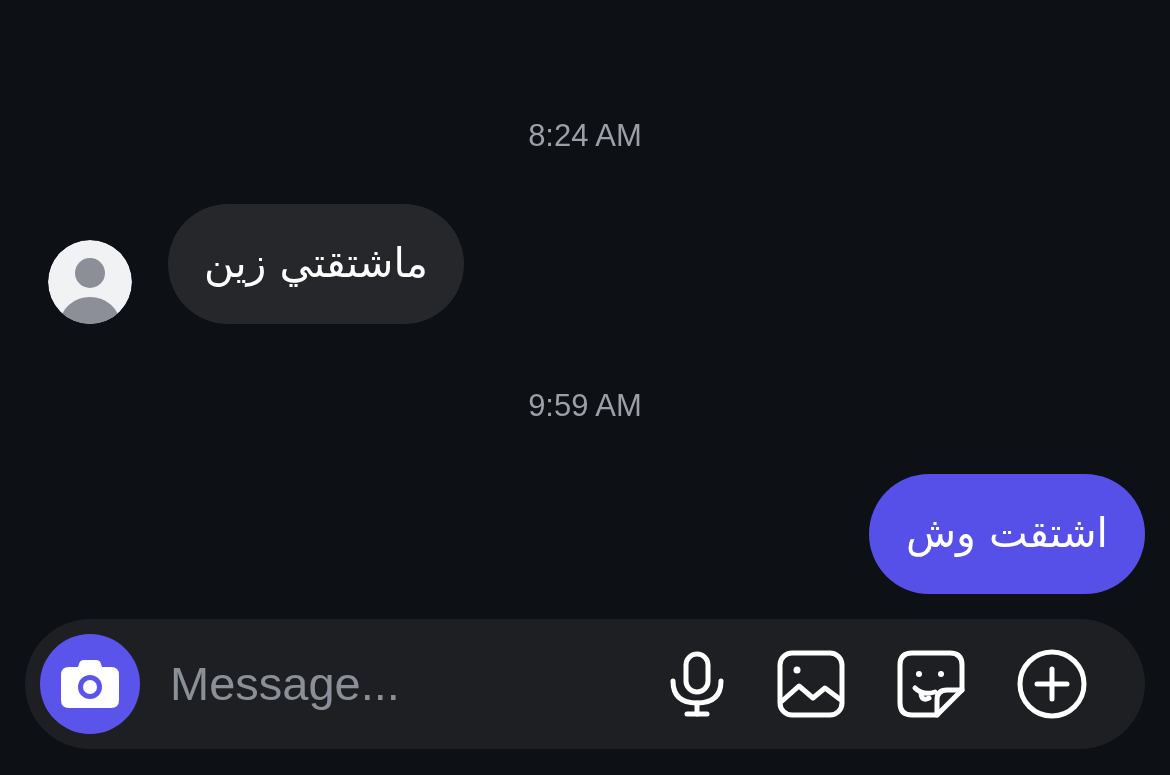  I want to click on outgoing-message-bubble: اشتقت وش, so click(1007, 534).